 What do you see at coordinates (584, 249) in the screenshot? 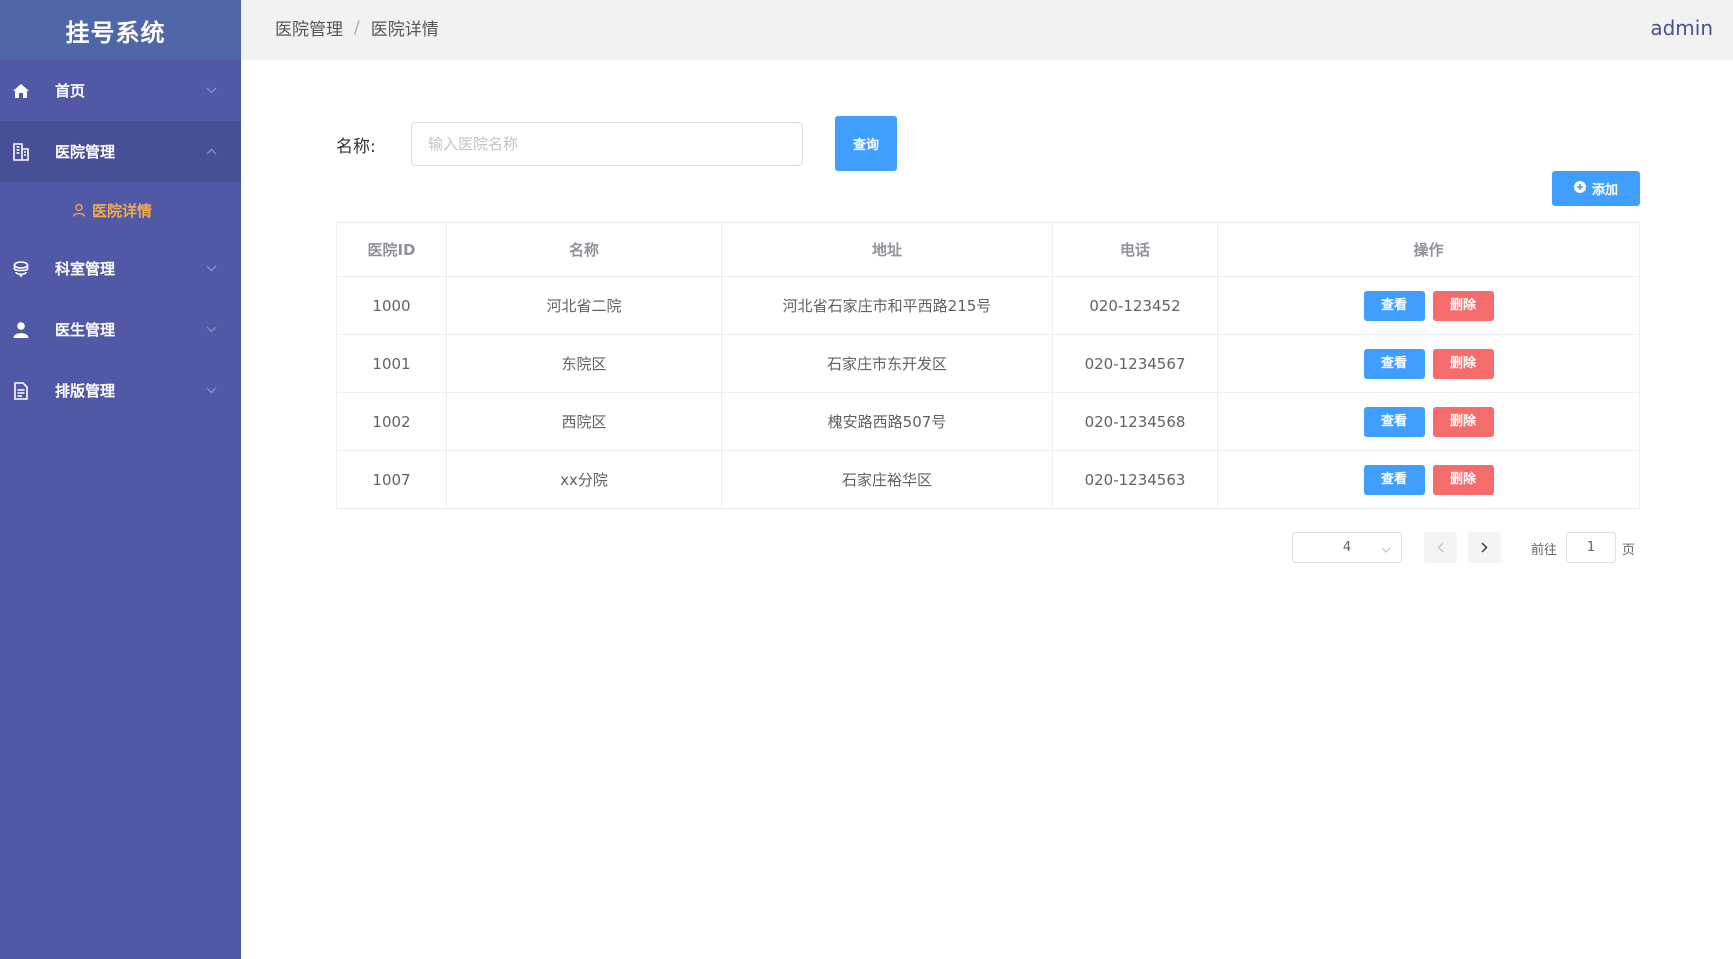
I see `column-header-name: 名称` at bounding box center [584, 249].